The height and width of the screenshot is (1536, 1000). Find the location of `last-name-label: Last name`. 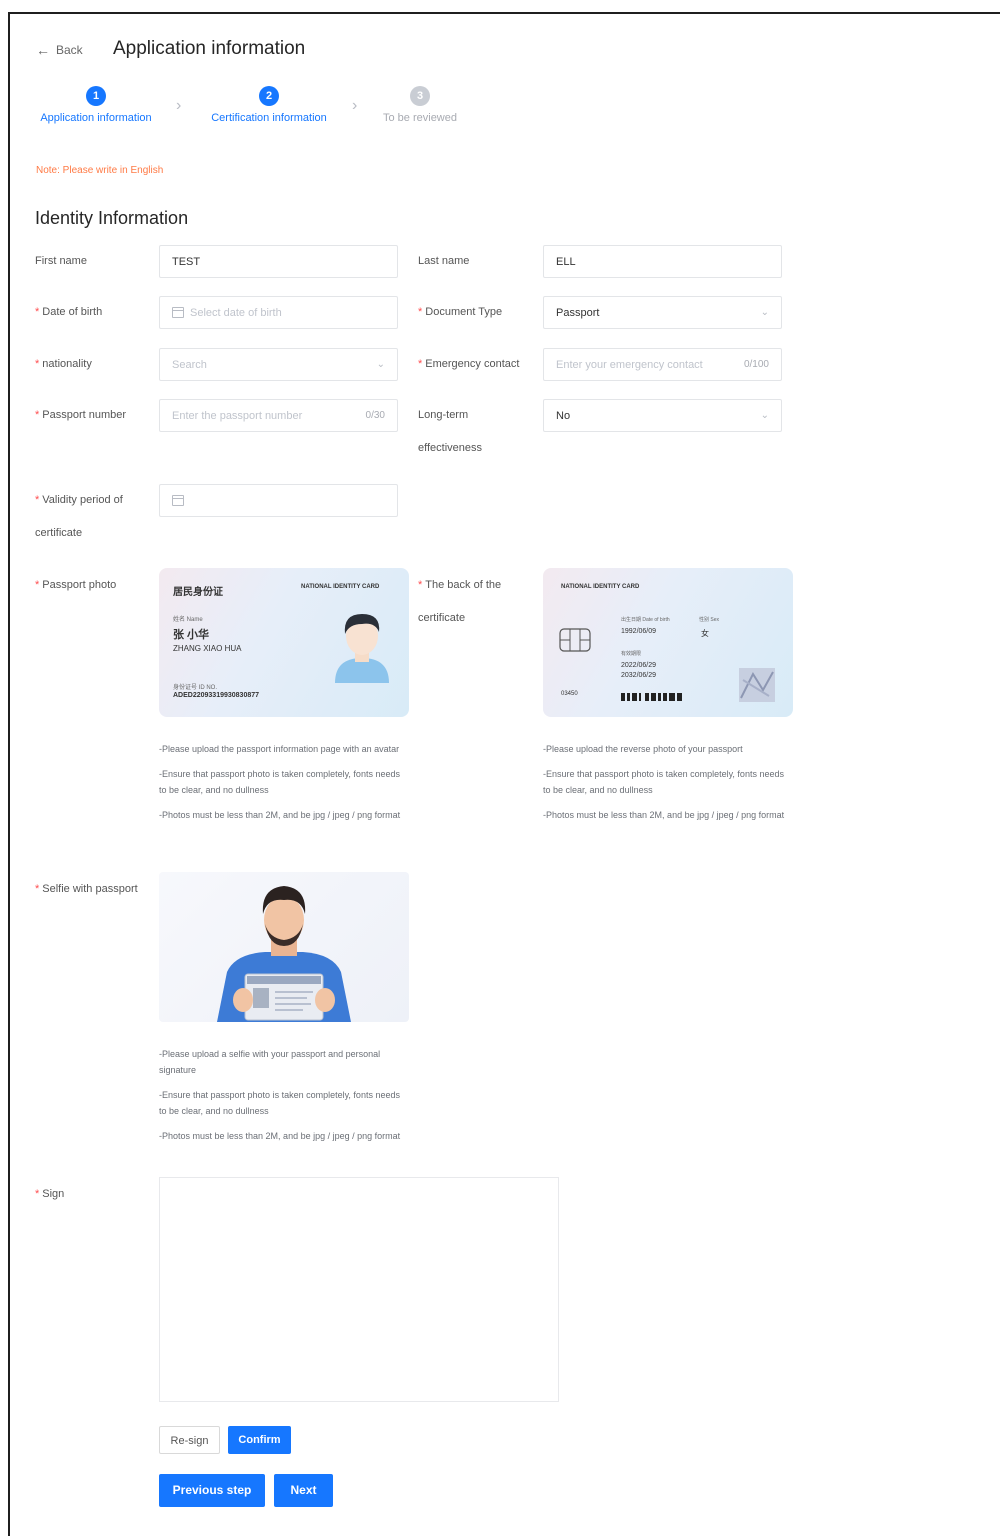

last-name-label: Last name is located at coordinates (444, 261).